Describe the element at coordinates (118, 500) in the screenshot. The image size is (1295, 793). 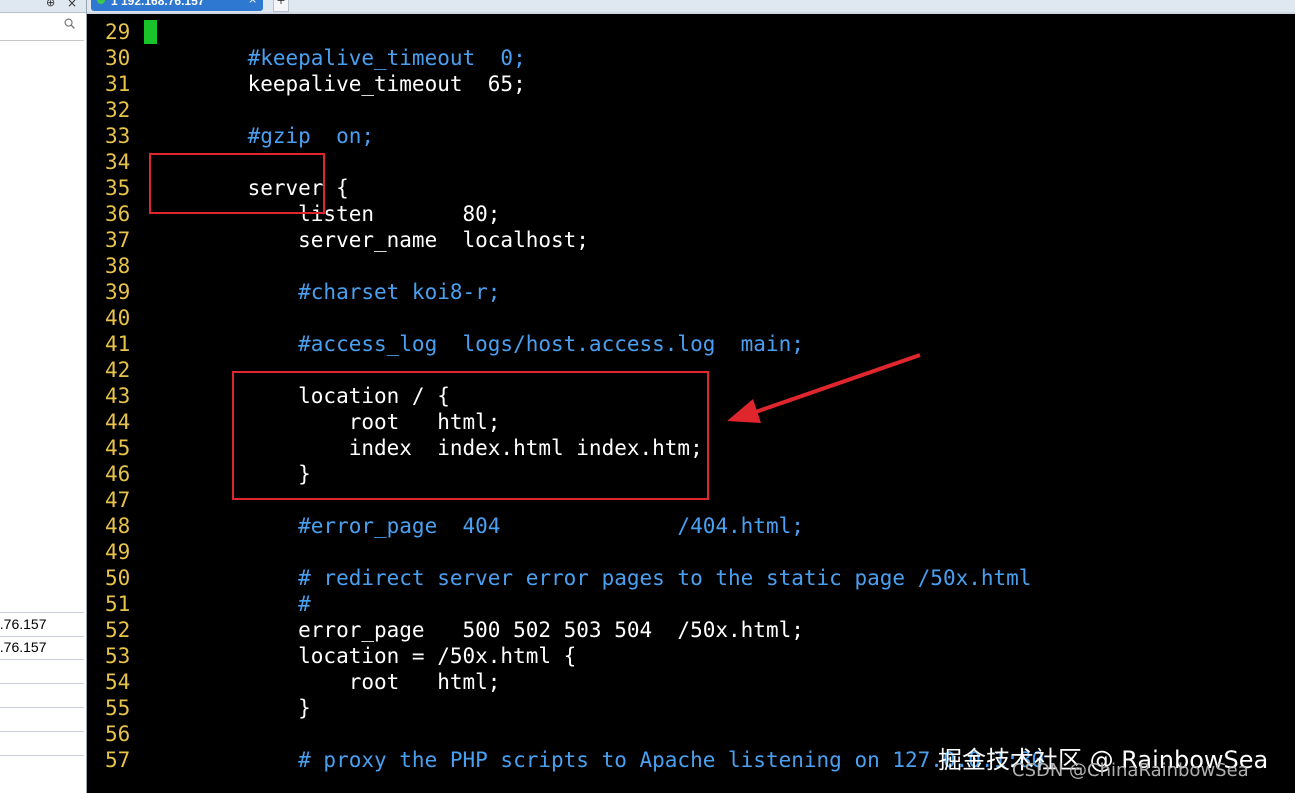
I see `line-number: 47` at that location.